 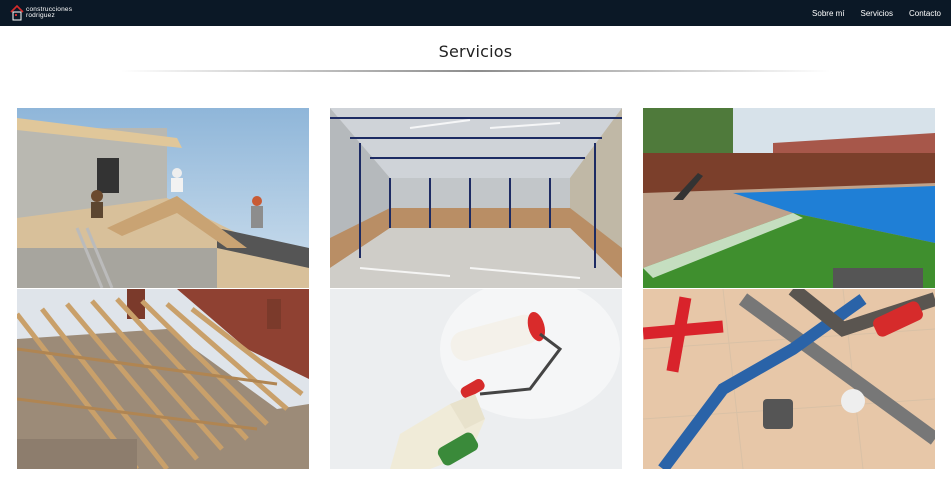 I want to click on house-logo-icon, so click(x=17, y=13).